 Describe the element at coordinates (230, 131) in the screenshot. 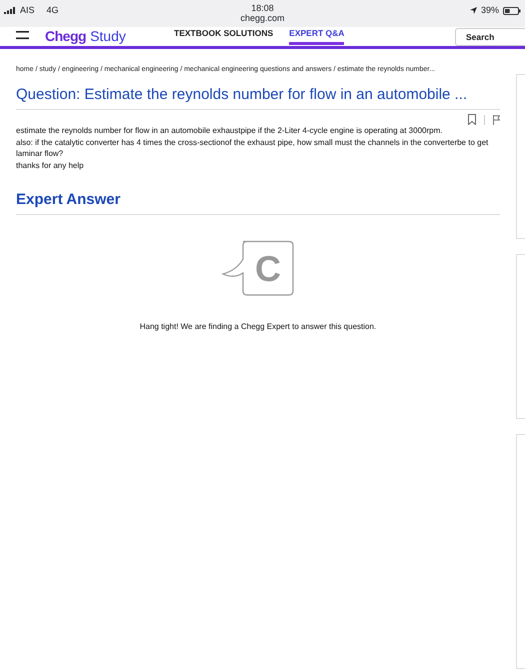

I see `question-text: estimate the reynolds number for flow in an automobile exhaustpipe if the 2-Liter 4-cycle engine is operating at 3000rpm.` at that location.